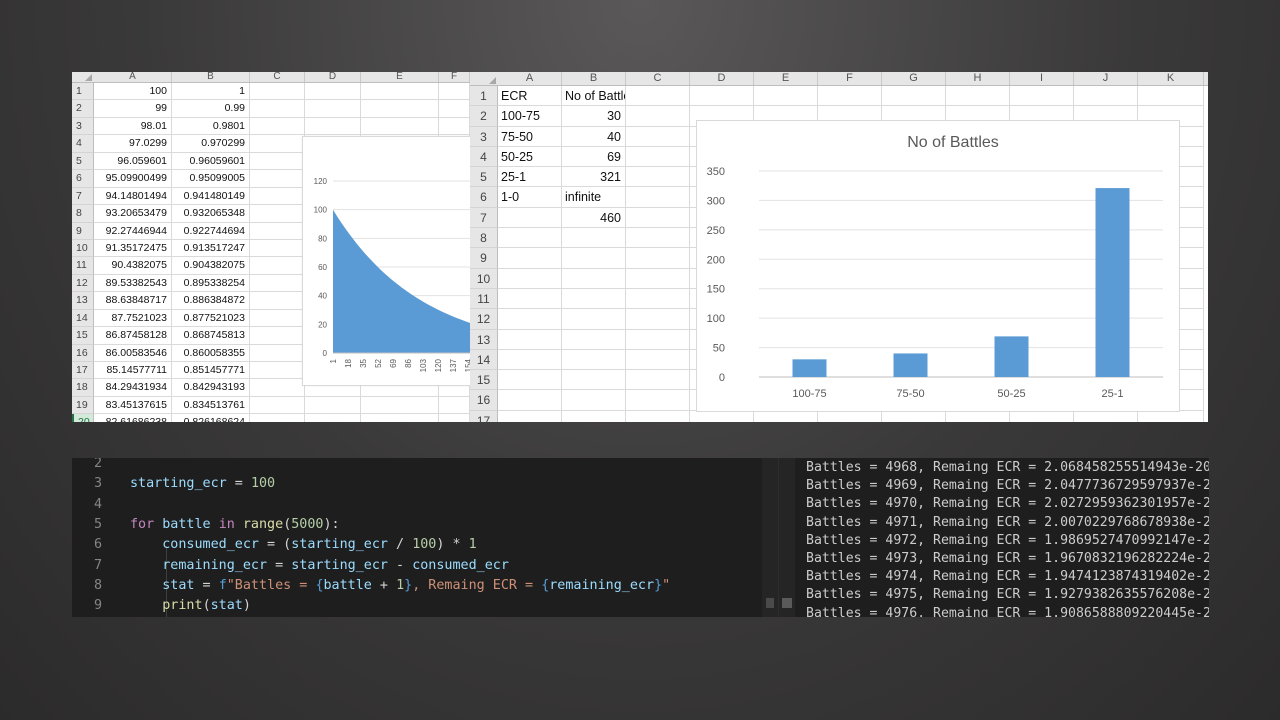  I want to click on cell-b: 0.851457771, so click(211, 371).